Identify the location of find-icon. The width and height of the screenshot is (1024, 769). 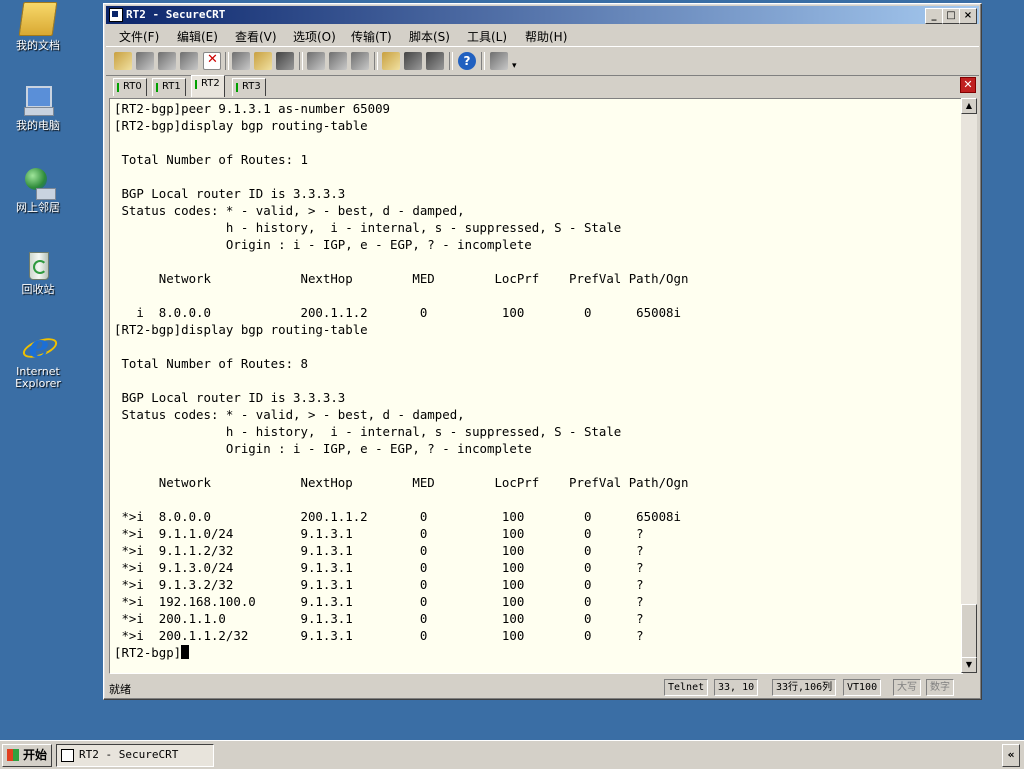
(285, 61).